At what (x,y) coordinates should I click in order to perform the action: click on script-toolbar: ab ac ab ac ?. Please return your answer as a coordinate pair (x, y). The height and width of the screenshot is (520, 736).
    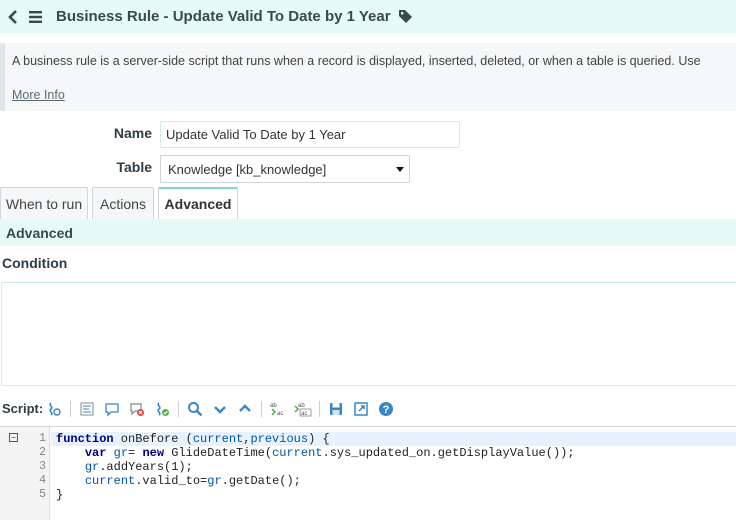
    Looking at the image, I should click on (222, 409).